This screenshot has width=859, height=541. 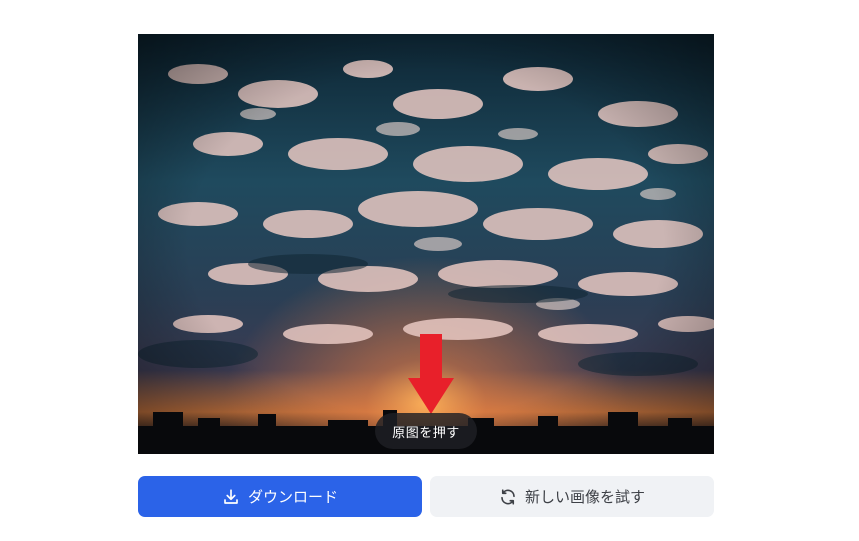 I want to click on hold-to-view-original-button: 原图を押す, so click(x=426, y=431).